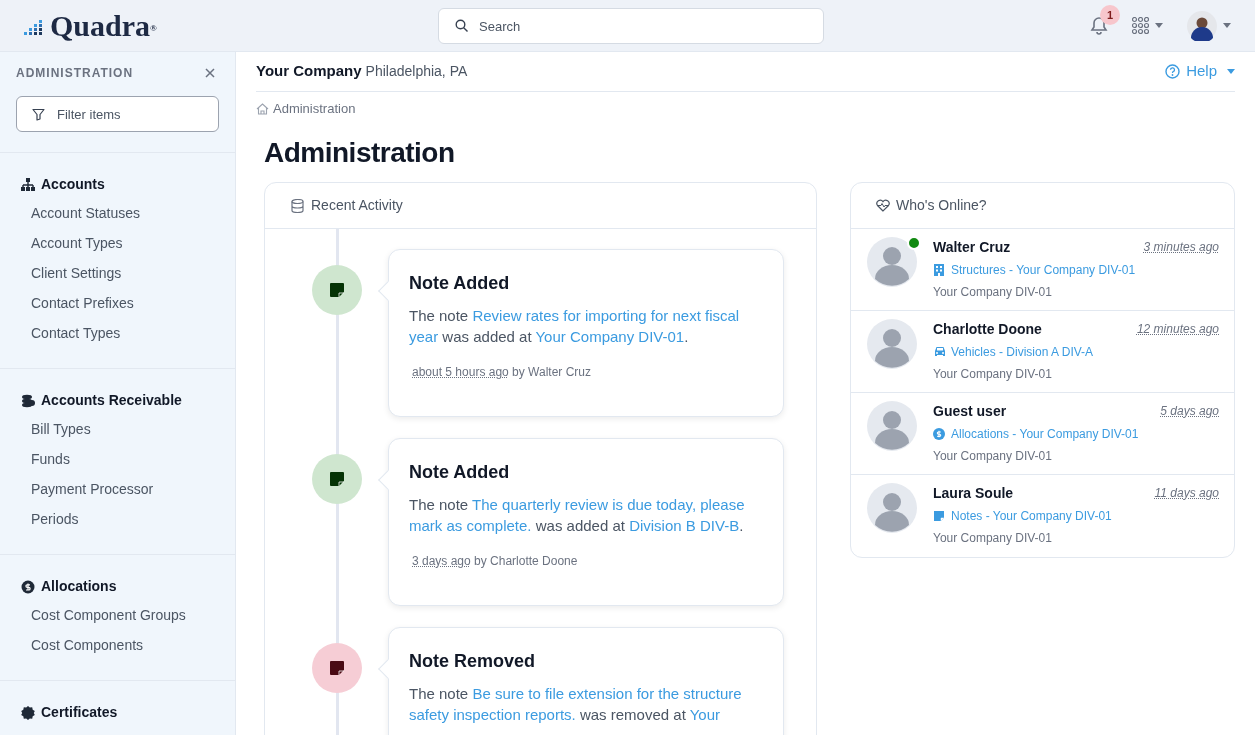 The width and height of the screenshot is (1255, 735). What do you see at coordinates (941, 205) in the screenshot?
I see `card-title: Who's Online?` at bounding box center [941, 205].